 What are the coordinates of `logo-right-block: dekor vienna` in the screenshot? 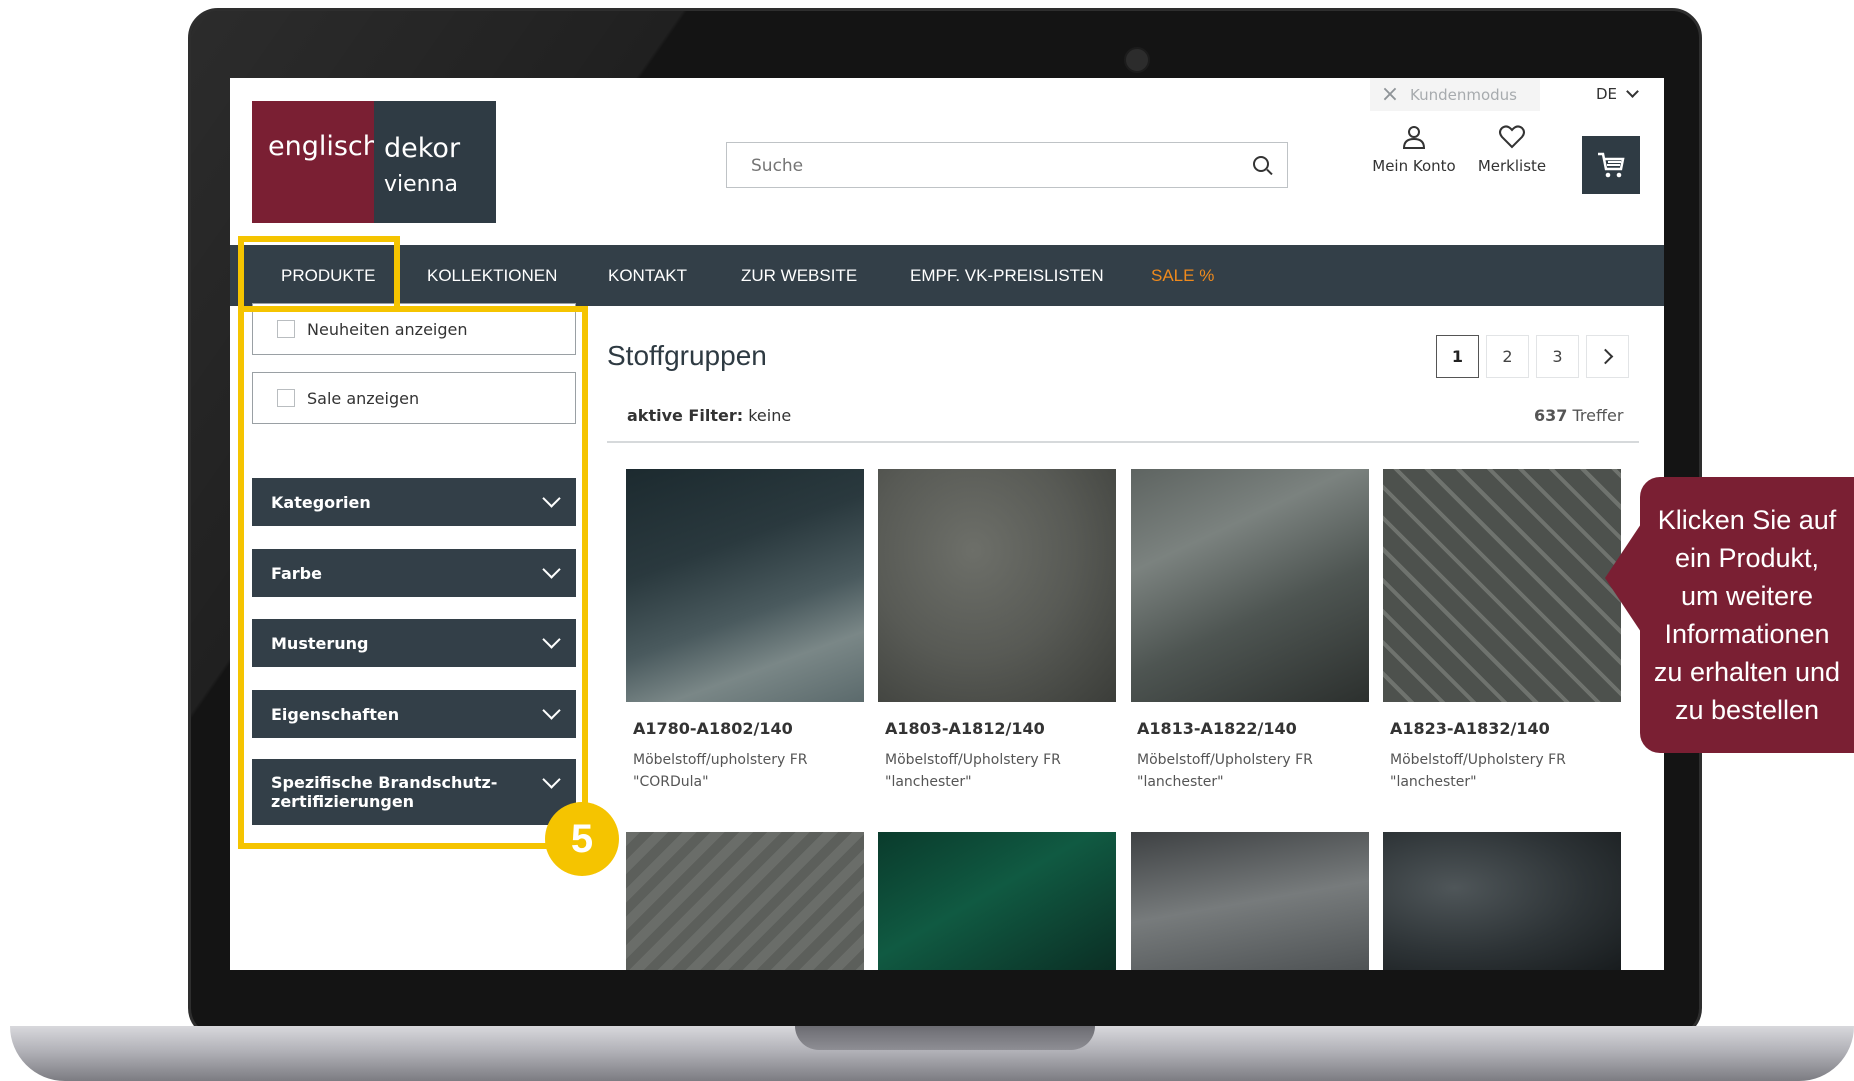 It's located at (435, 162).